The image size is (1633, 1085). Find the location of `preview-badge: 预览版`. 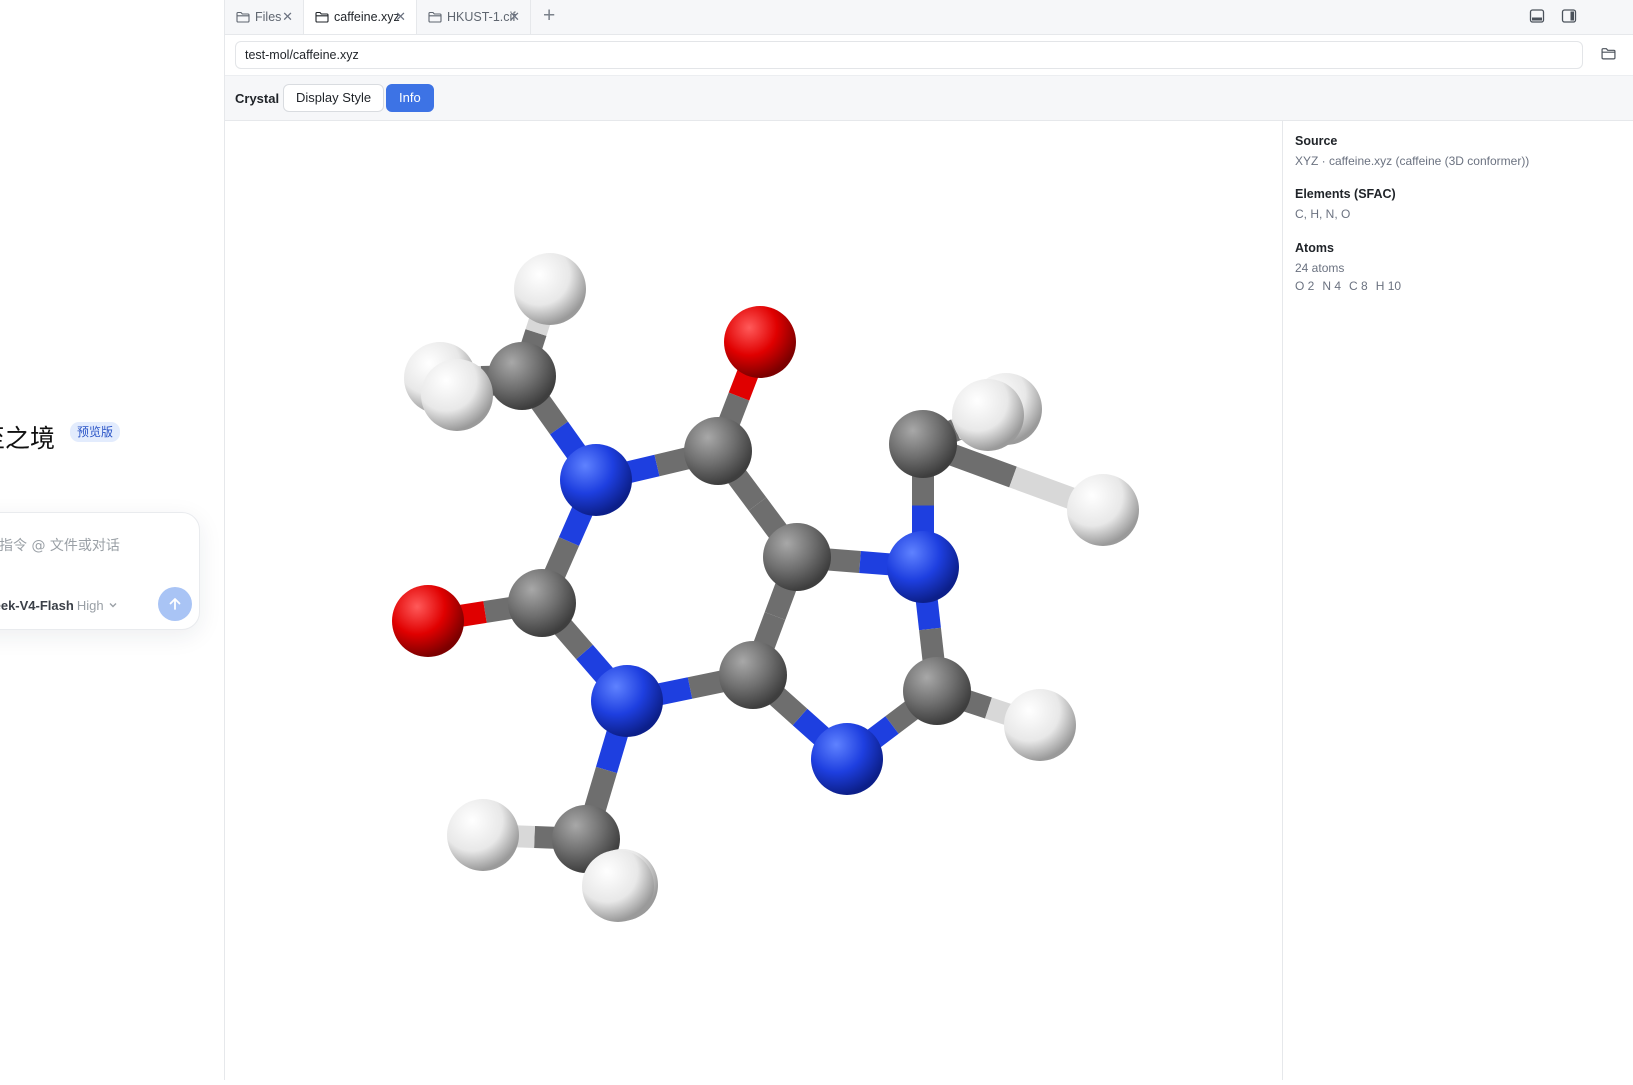

preview-badge: 预览版 is located at coordinates (95, 432).